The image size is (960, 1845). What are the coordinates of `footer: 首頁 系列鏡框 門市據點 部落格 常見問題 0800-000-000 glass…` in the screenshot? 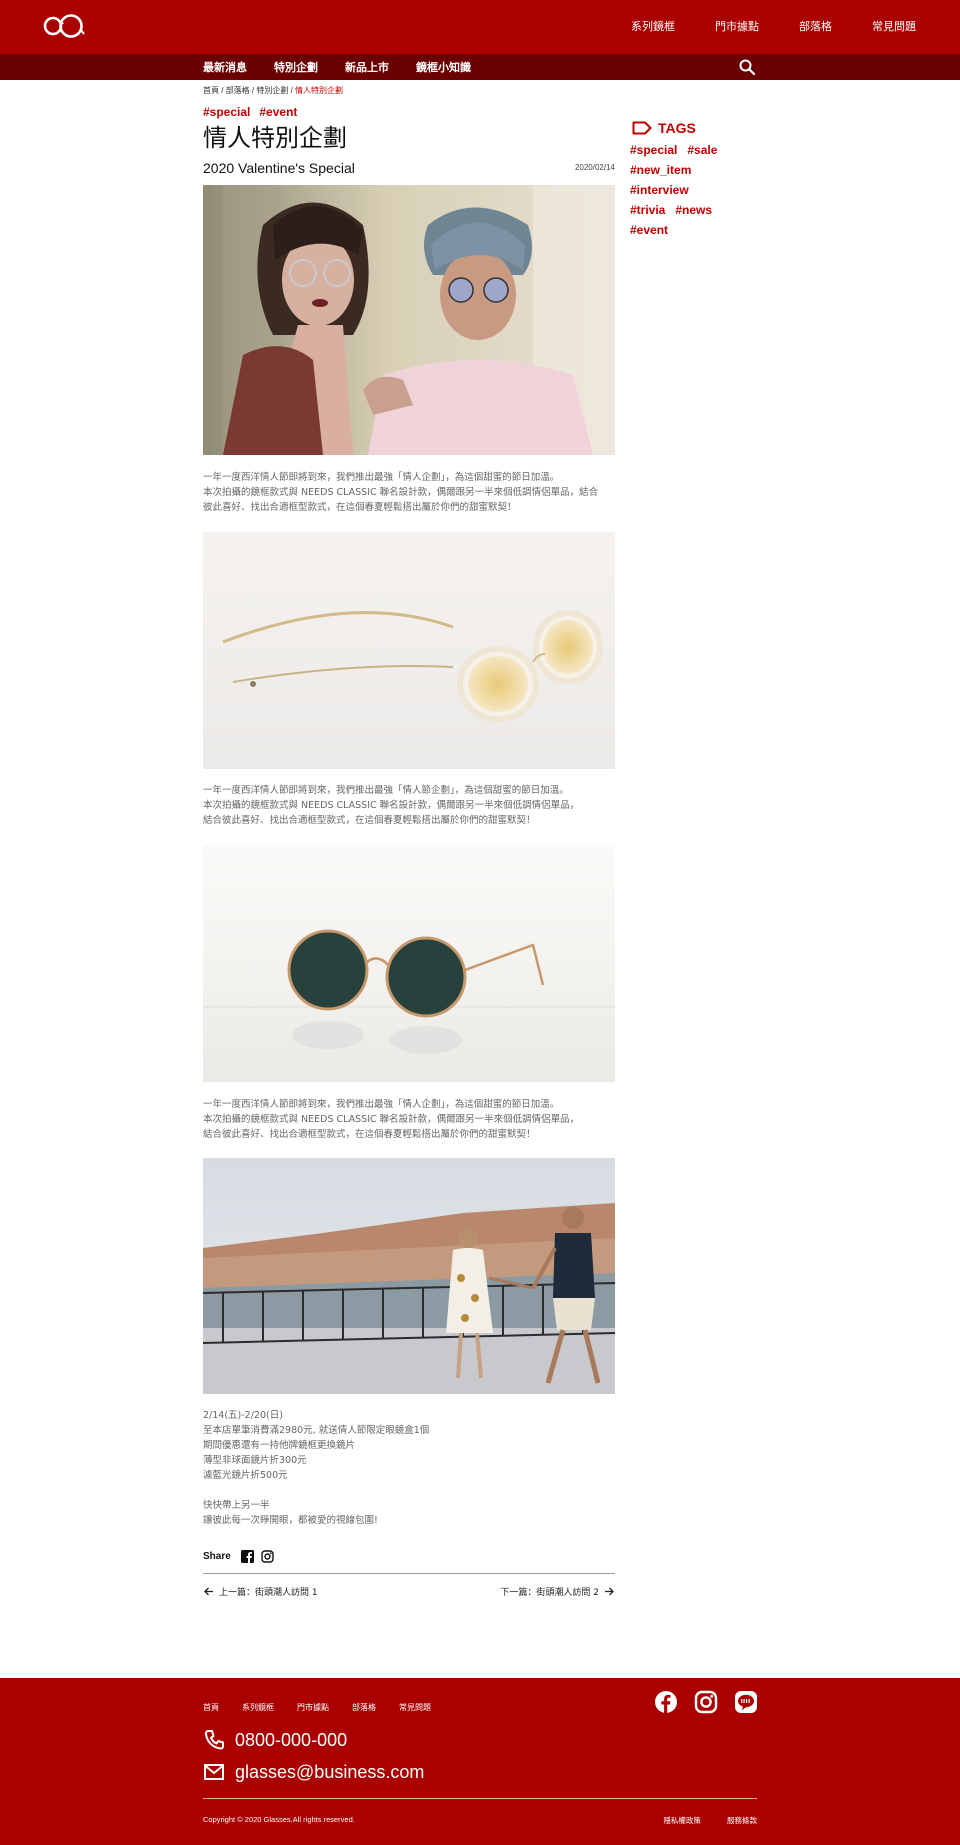 It's located at (480, 1761).